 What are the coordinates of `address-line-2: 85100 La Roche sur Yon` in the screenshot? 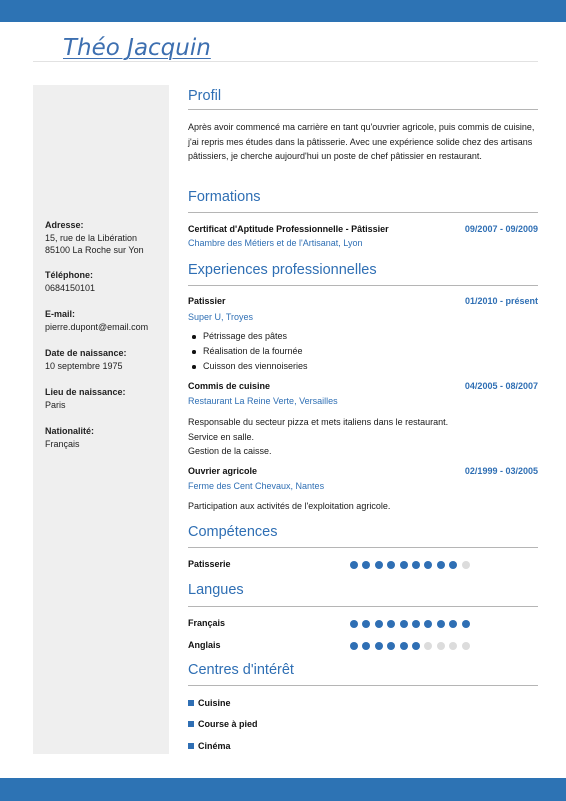 It's located at (94, 250).